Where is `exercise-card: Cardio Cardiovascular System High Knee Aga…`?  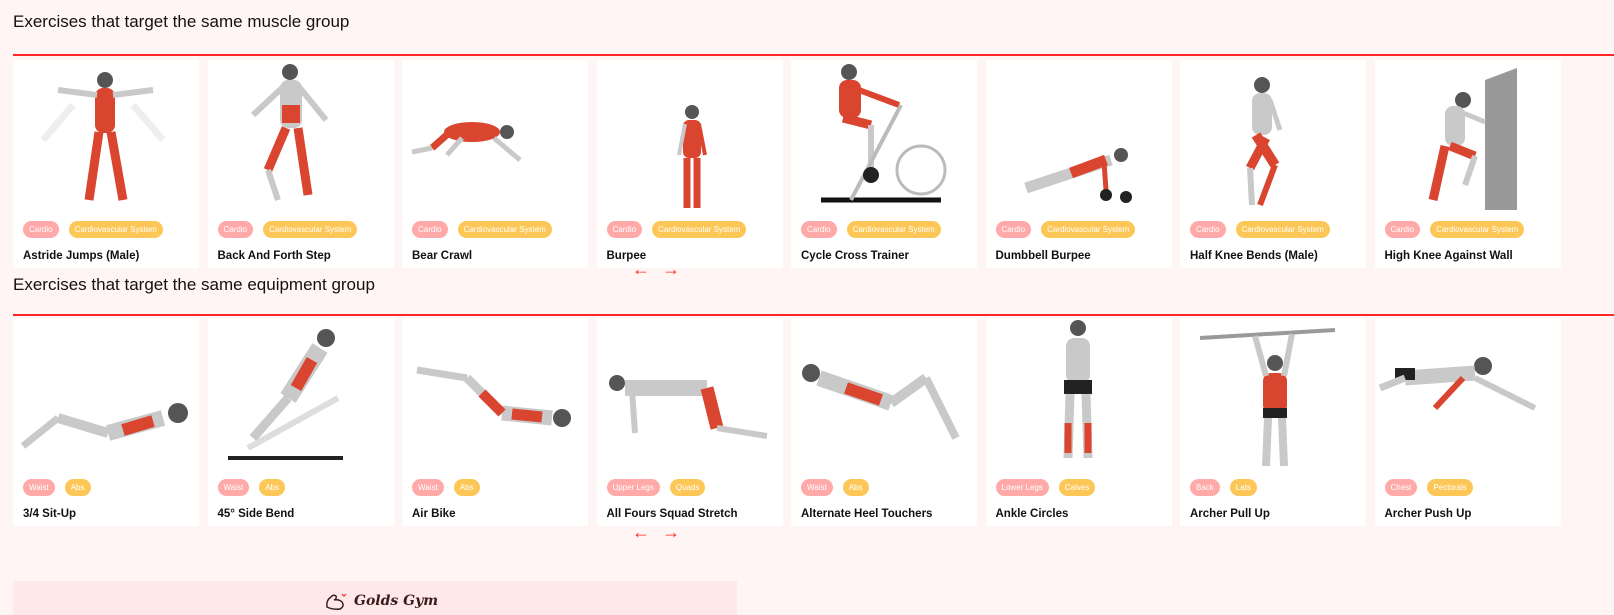 exercise-card: Cardio Cardiovascular System High Knee Aga… is located at coordinates (1467, 164).